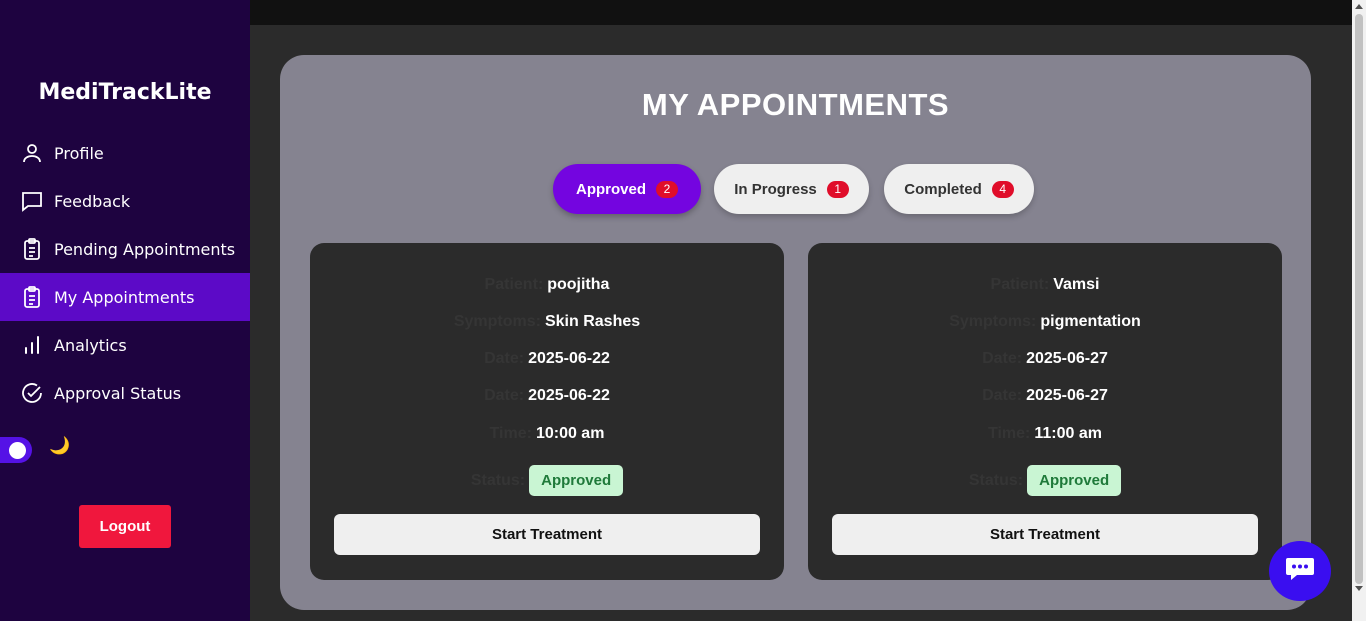  I want to click on symptoms-row: Symptoms: Skin Rashes, so click(547, 322).